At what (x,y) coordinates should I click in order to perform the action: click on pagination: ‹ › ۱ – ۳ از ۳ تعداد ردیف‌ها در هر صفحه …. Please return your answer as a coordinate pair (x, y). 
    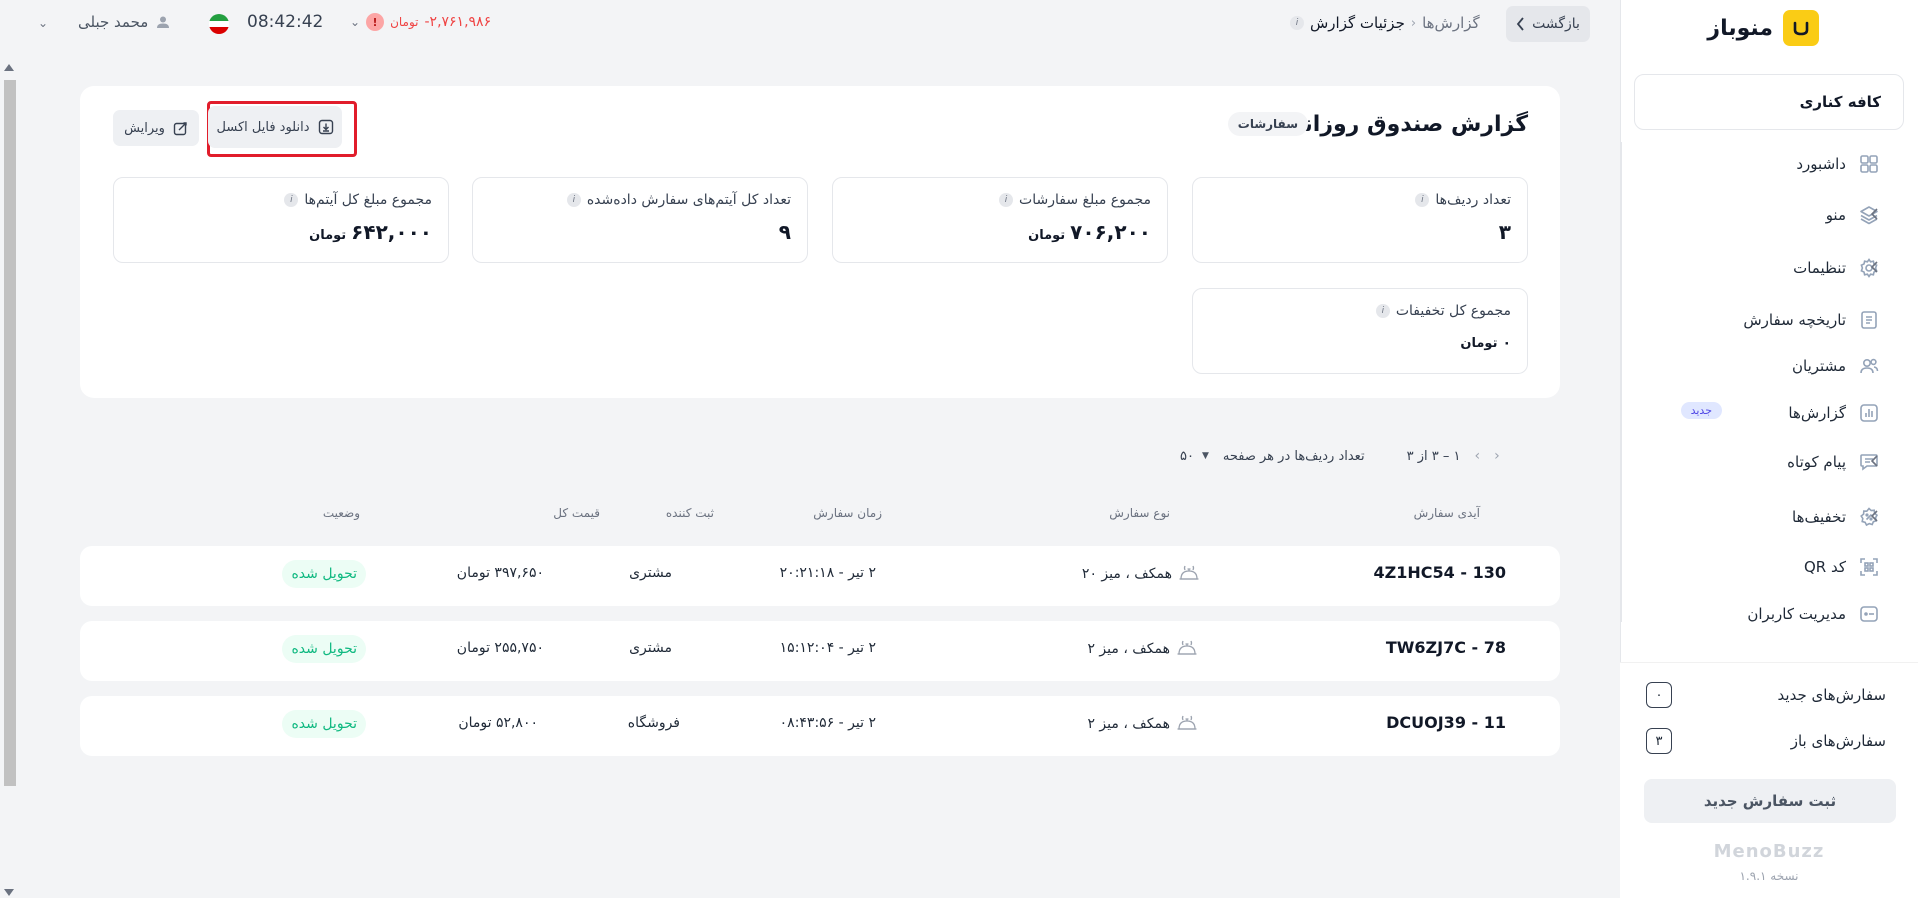
    Looking at the image, I should click on (1340, 456).